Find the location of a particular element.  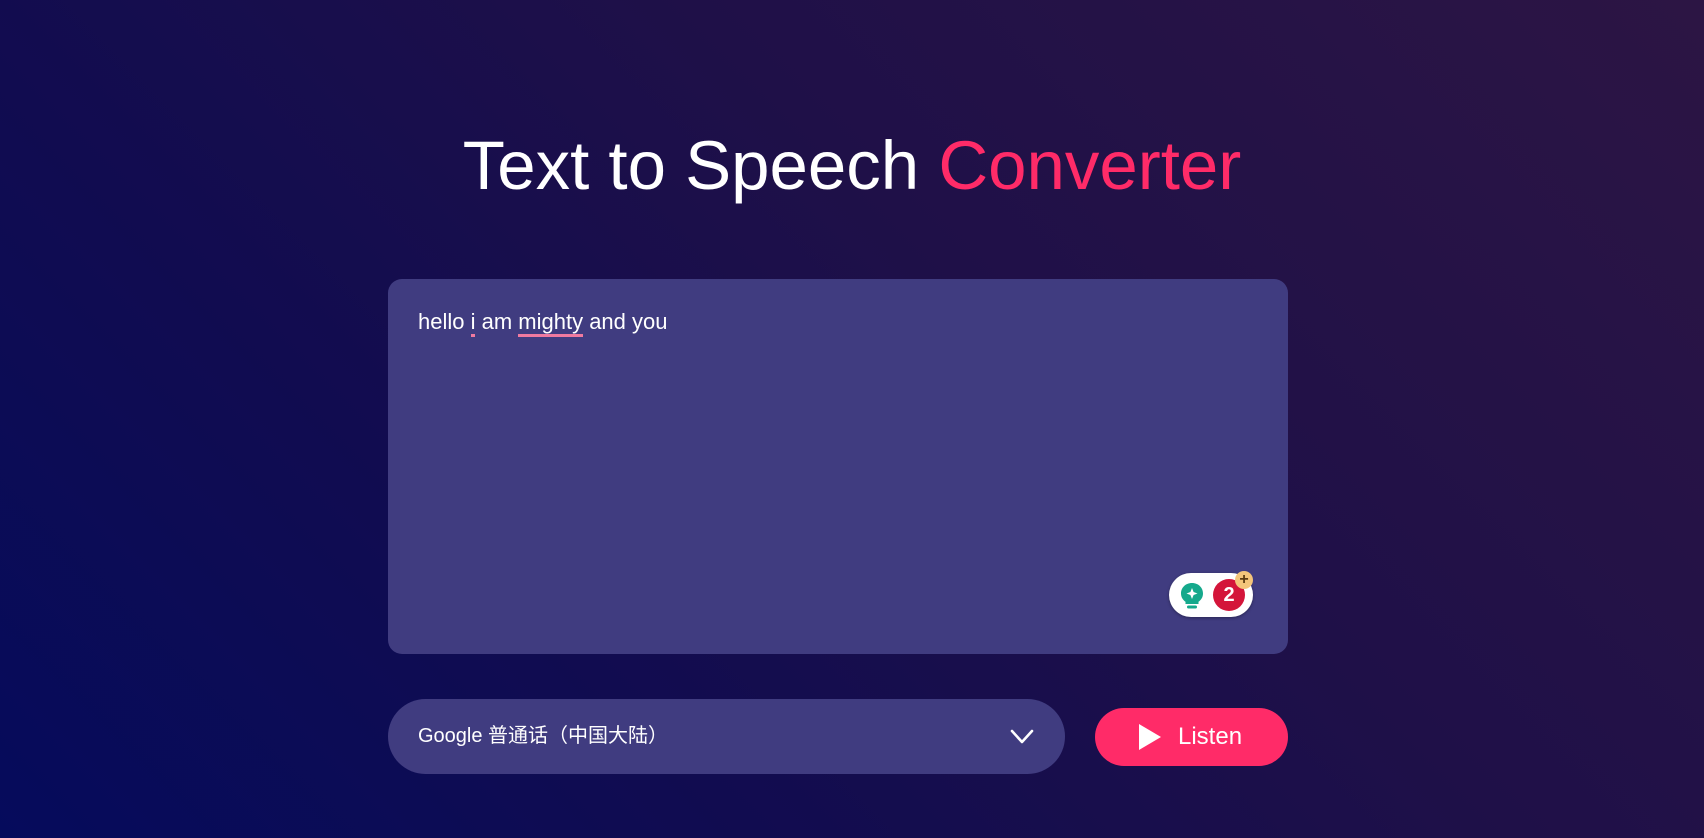

listen-button-label: Listen is located at coordinates (1210, 736).